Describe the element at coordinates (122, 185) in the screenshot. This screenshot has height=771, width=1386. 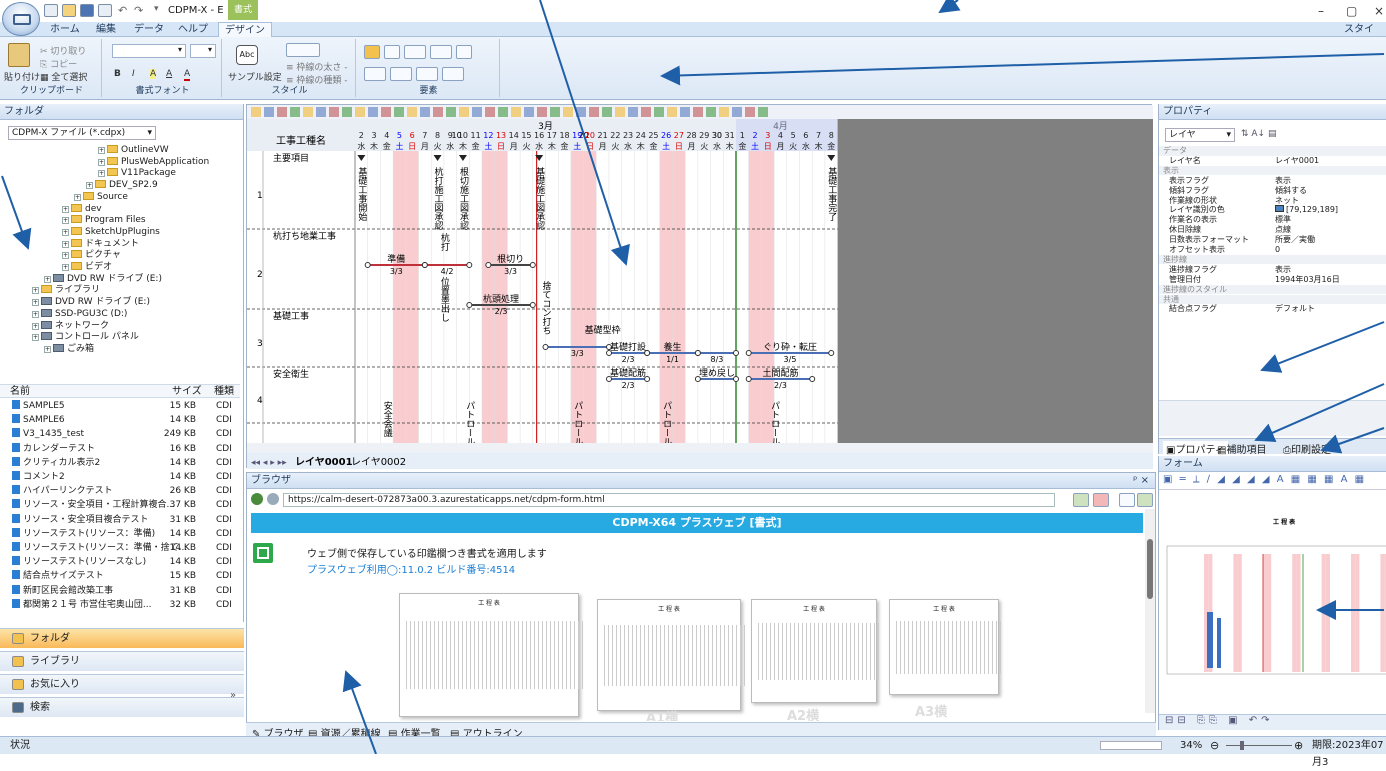
I see `tree-item: + DEV_SP2.9` at that location.